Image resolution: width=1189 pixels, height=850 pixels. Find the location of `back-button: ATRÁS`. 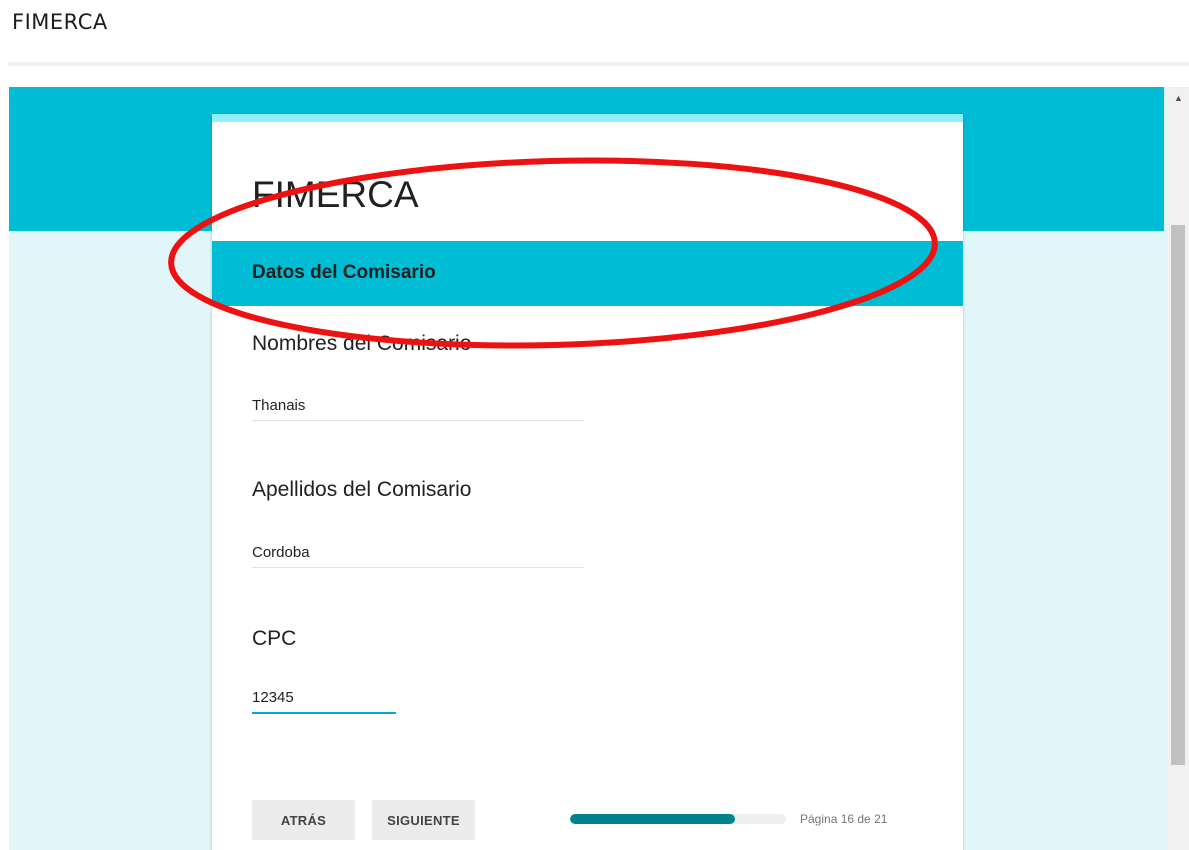

back-button: ATRÁS is located at coordinates (303, 820).